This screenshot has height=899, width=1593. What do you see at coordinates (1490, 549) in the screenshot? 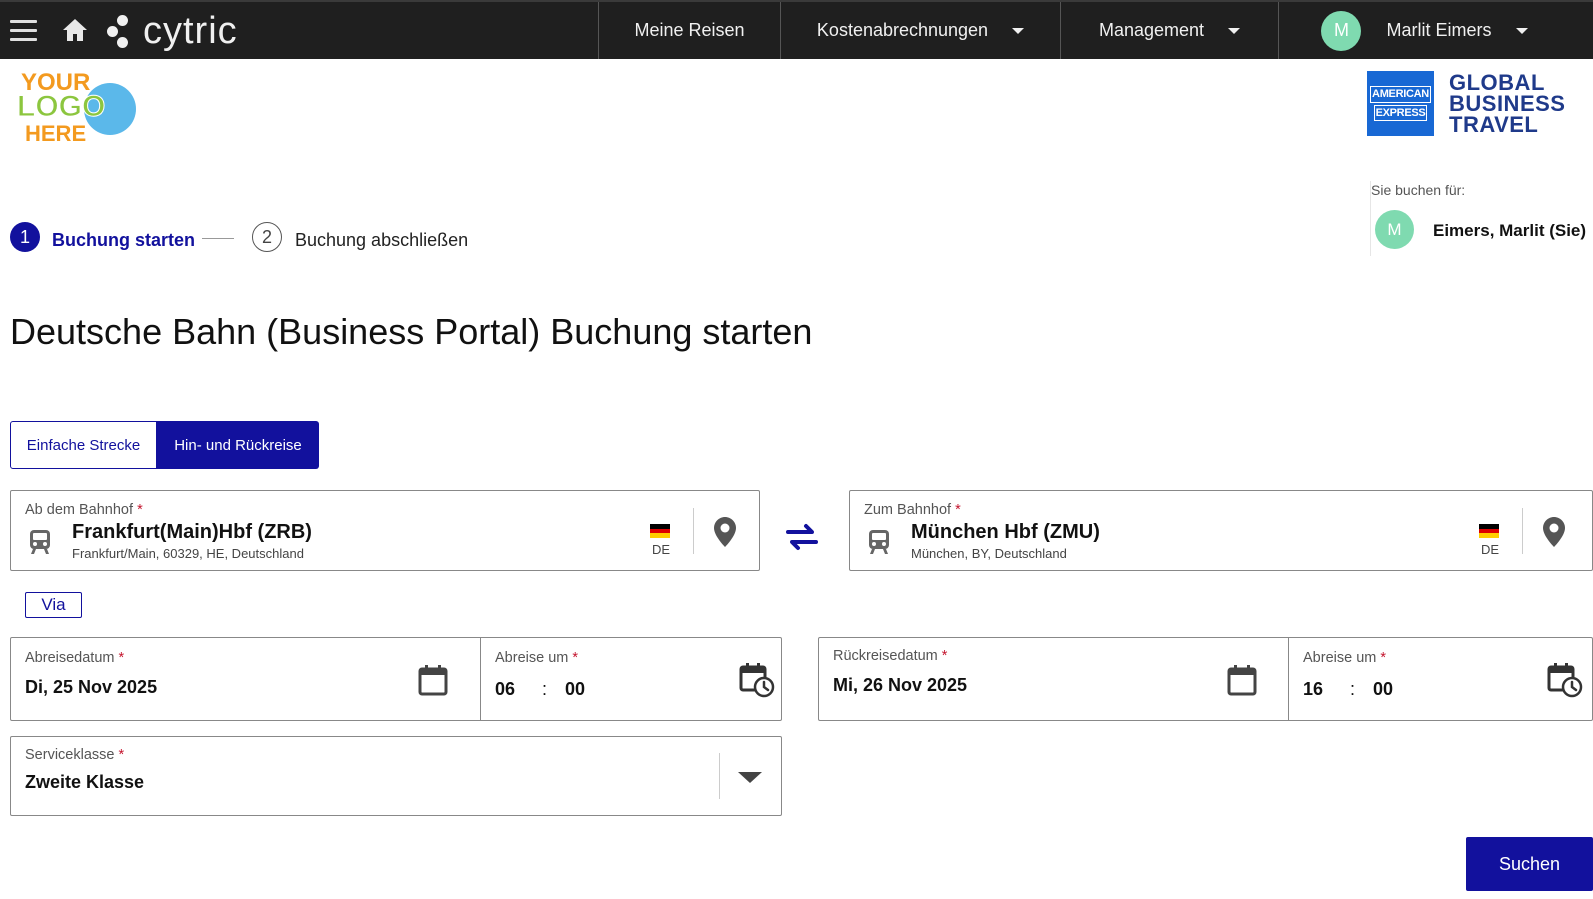
I see `to-country-code: DE` at bounding box center [1490, 549].